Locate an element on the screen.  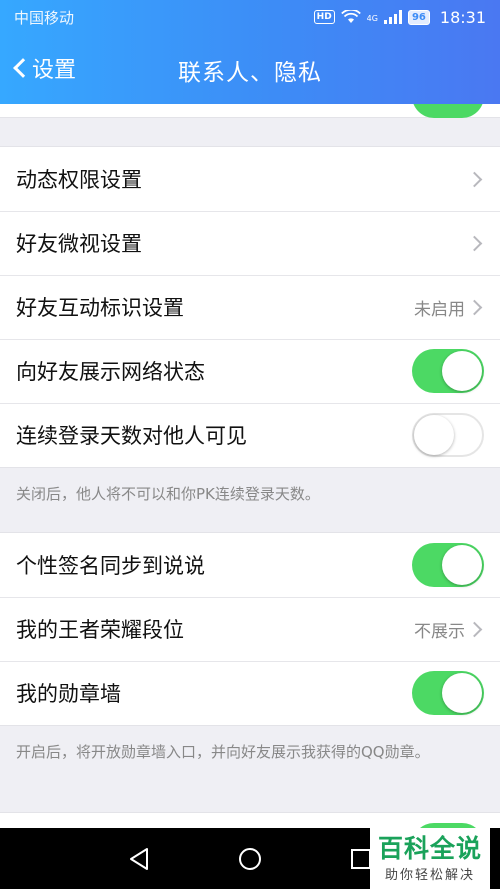
clock: 18:31 is located at coordinates (462, 17).